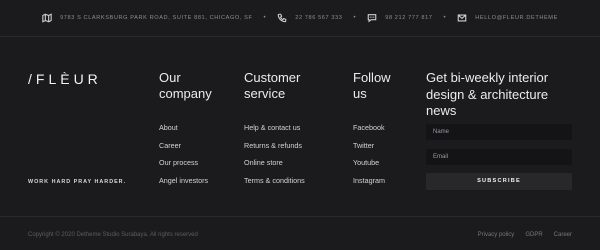  Describe the element at coordinates (409, 18) in the screenshot. I see `contact-chat-text: 98 212 777 817` at that location.